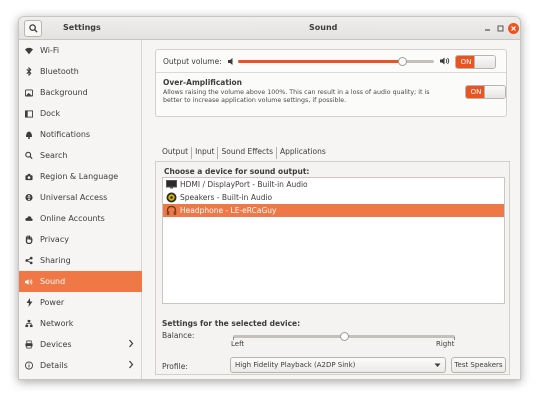 This screenshot has height=402, width=540. What do you see at coordinates (29, 135) in the screenshot?
I see `bell-icon` at bounding box center [29, 135].